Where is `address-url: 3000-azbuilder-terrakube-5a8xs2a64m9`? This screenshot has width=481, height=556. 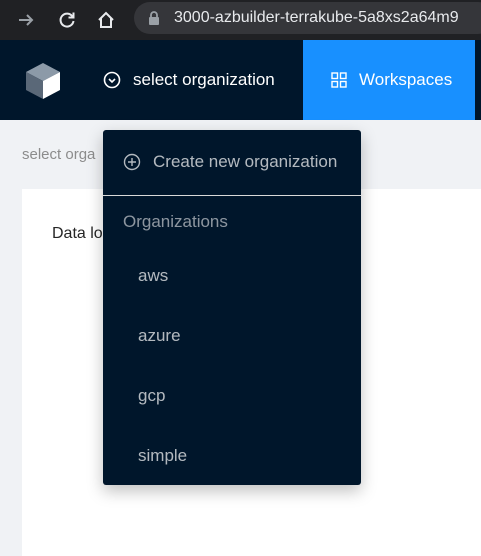 address-url: 3000-azbuilder-terrakube-5a8xs2a64m9 is located at coordinates (316, 17).